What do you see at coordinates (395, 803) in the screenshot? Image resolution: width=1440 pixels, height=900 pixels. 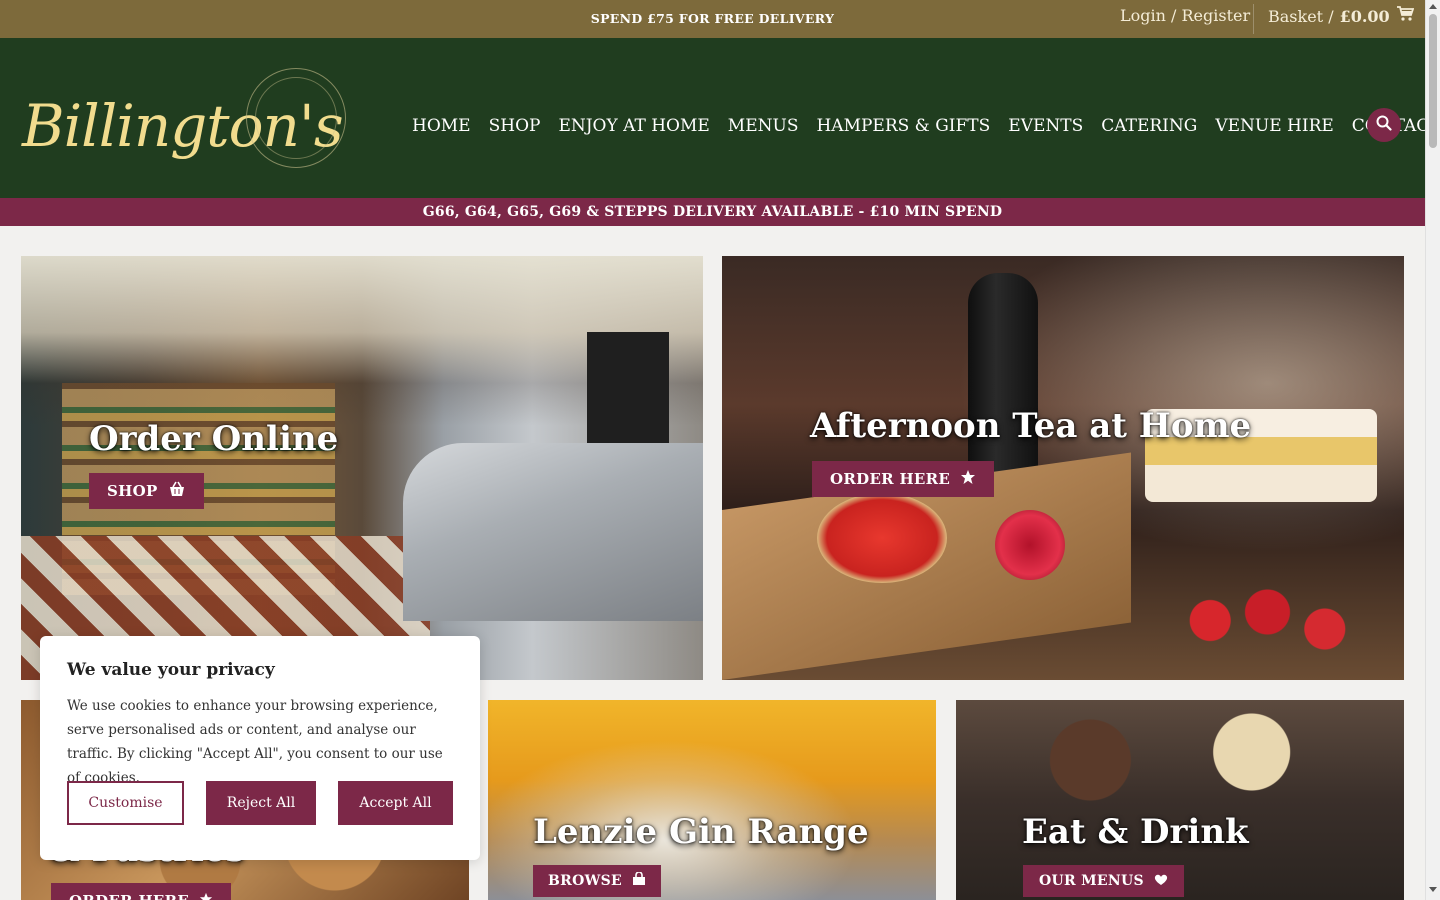 I see `accept-all-button: Accept All` at bounding box center [395, 803].